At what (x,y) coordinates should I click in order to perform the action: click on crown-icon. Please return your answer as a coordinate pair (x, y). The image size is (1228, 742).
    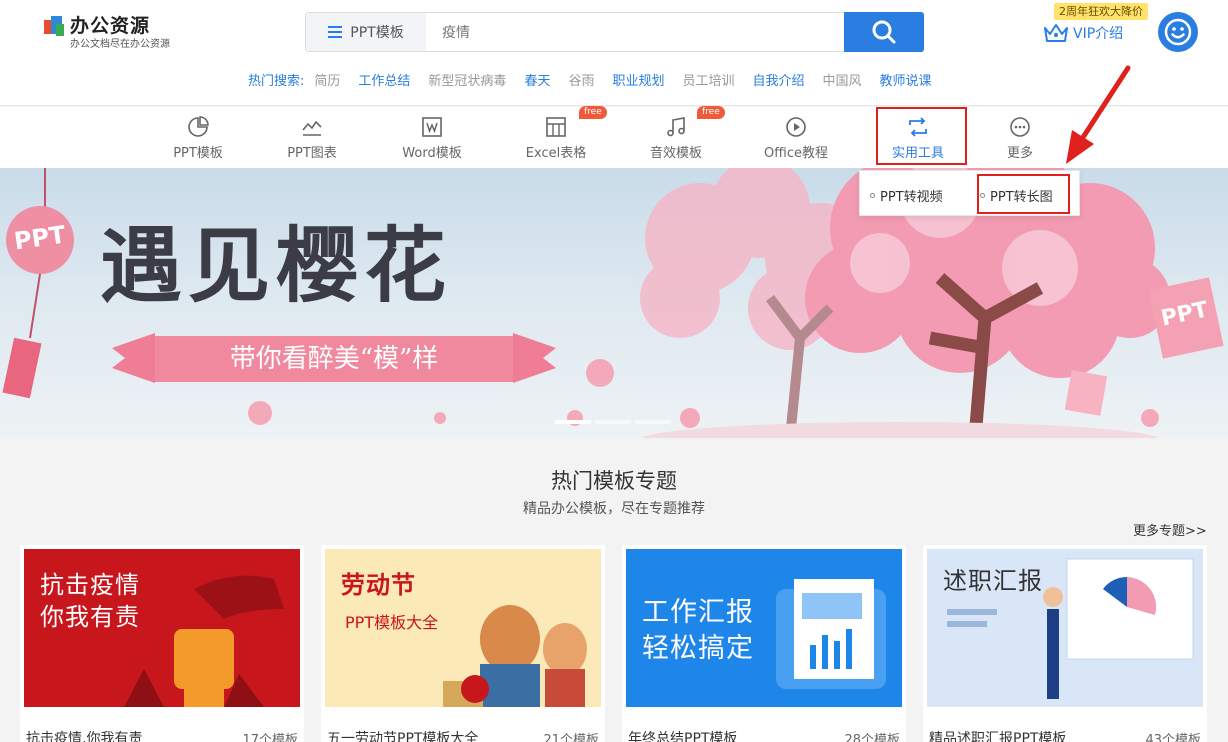
    Looking at the image, I should click on (1056, 33).